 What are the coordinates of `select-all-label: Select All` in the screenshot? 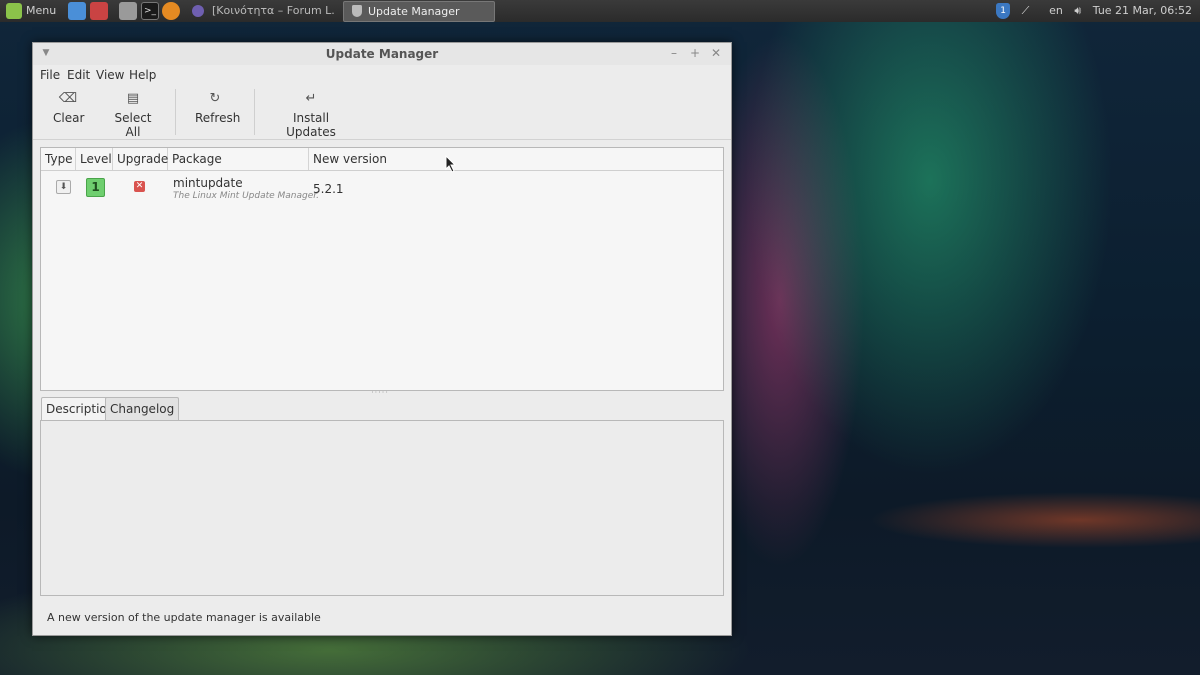 It's located at (133, 125).